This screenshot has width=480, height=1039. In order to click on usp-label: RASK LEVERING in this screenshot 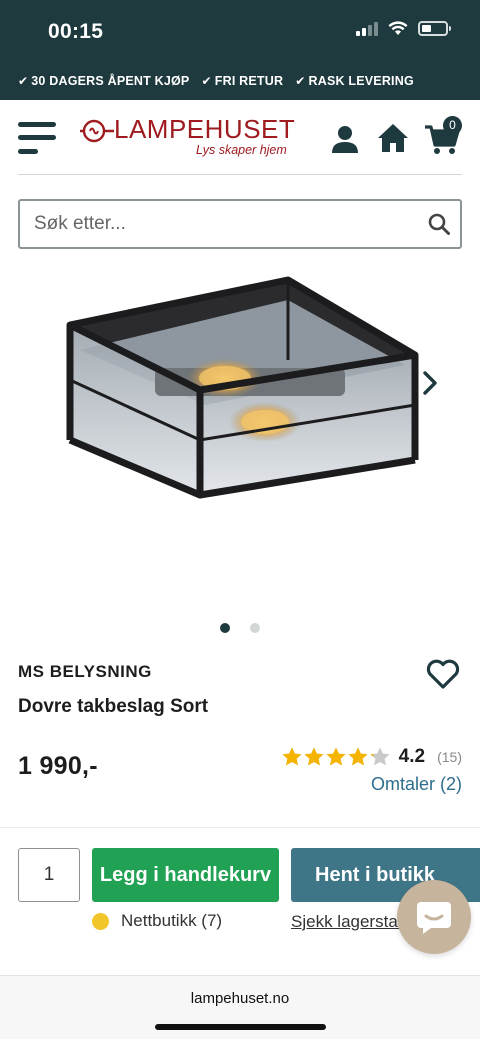, I will do `click(361, 81)`.